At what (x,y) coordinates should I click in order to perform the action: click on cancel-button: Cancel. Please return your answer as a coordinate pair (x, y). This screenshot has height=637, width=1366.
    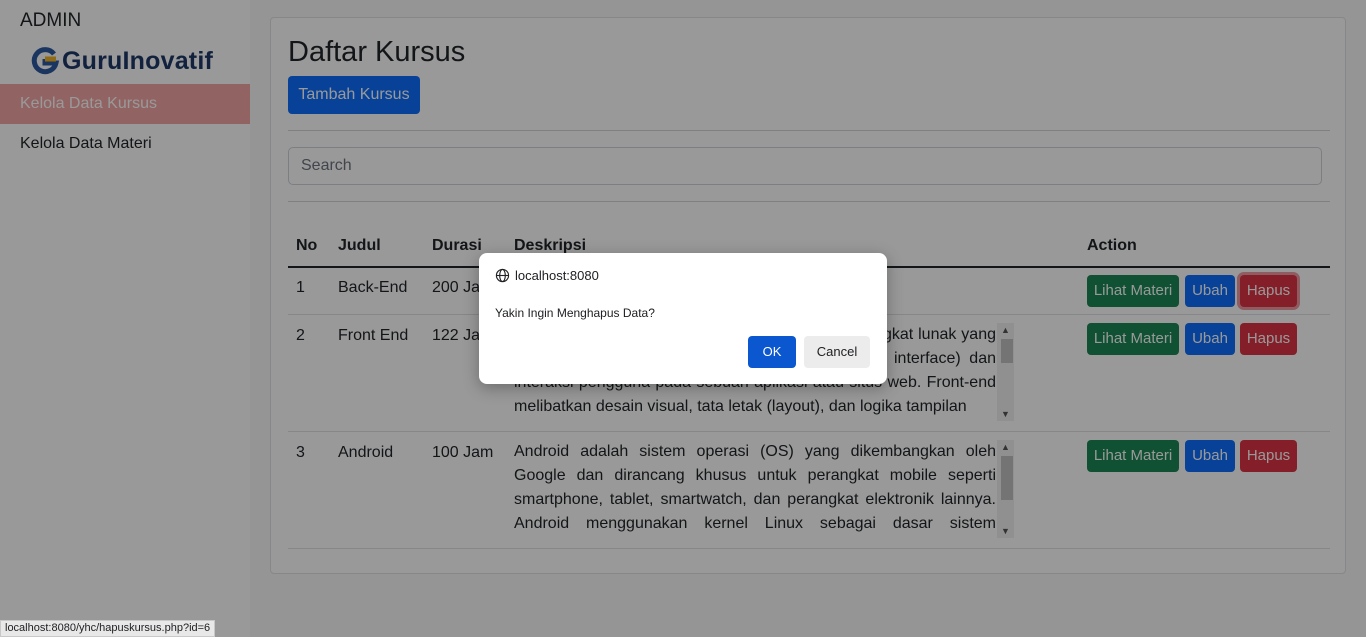
    Looking at the image, I should click on (837, 352).